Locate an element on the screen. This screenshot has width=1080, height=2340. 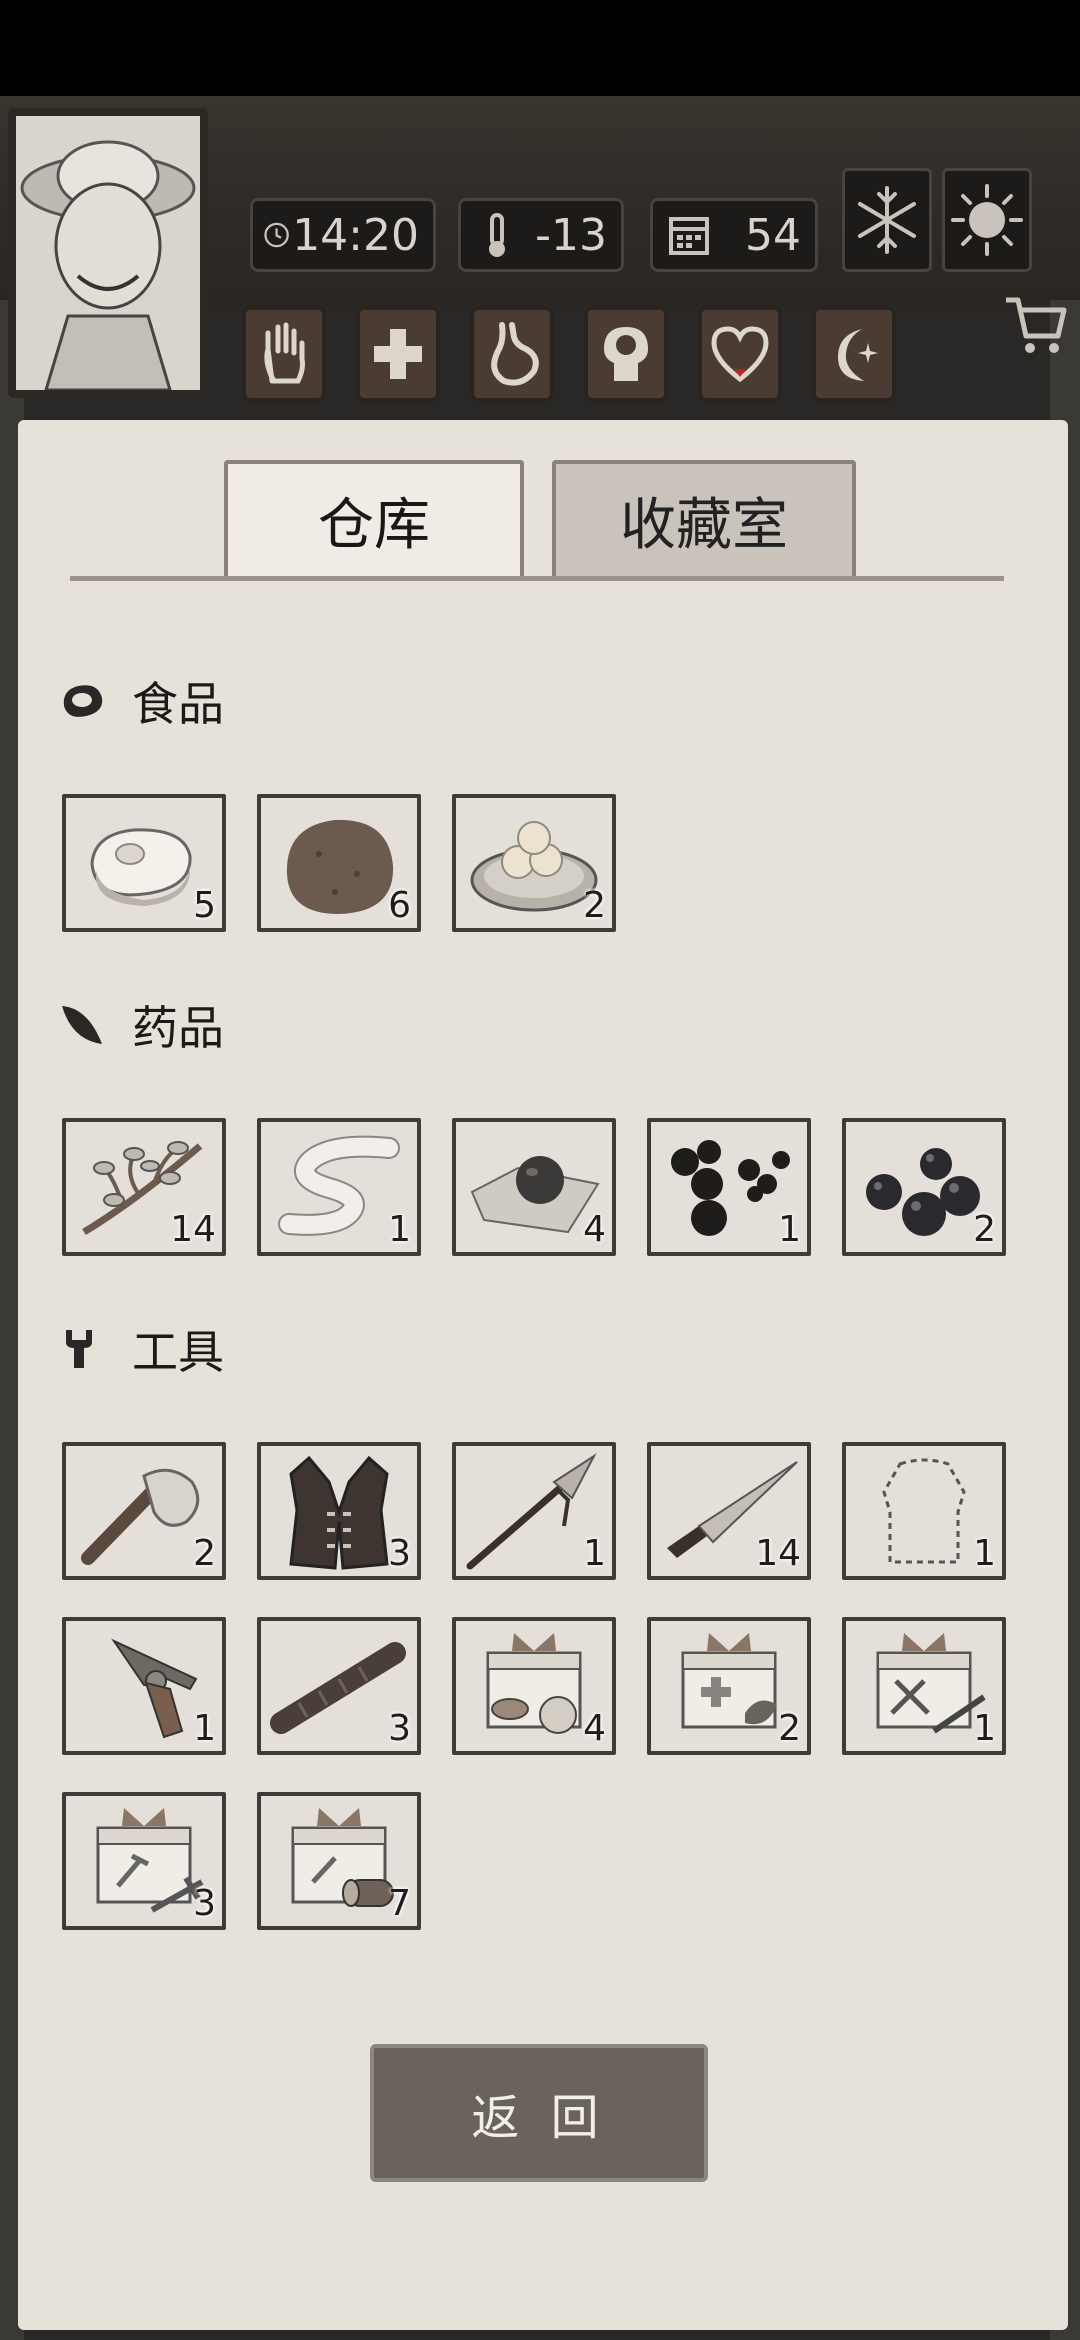
weather-sun-button is located at coordinates (987, 220).